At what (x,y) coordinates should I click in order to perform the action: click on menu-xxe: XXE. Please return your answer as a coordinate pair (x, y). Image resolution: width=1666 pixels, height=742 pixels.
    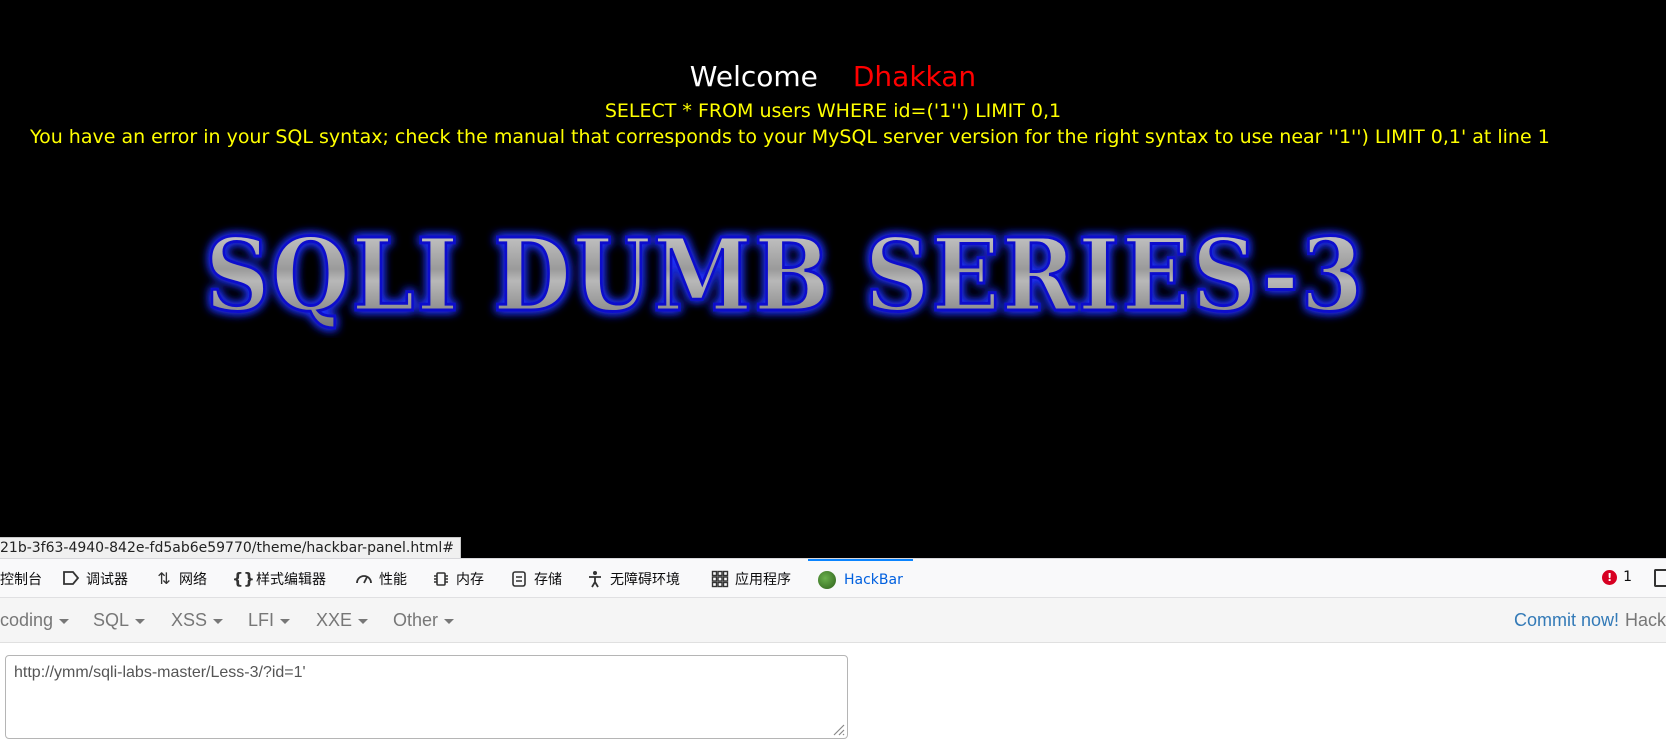
    Looking at the image, I should click on (342, 620).